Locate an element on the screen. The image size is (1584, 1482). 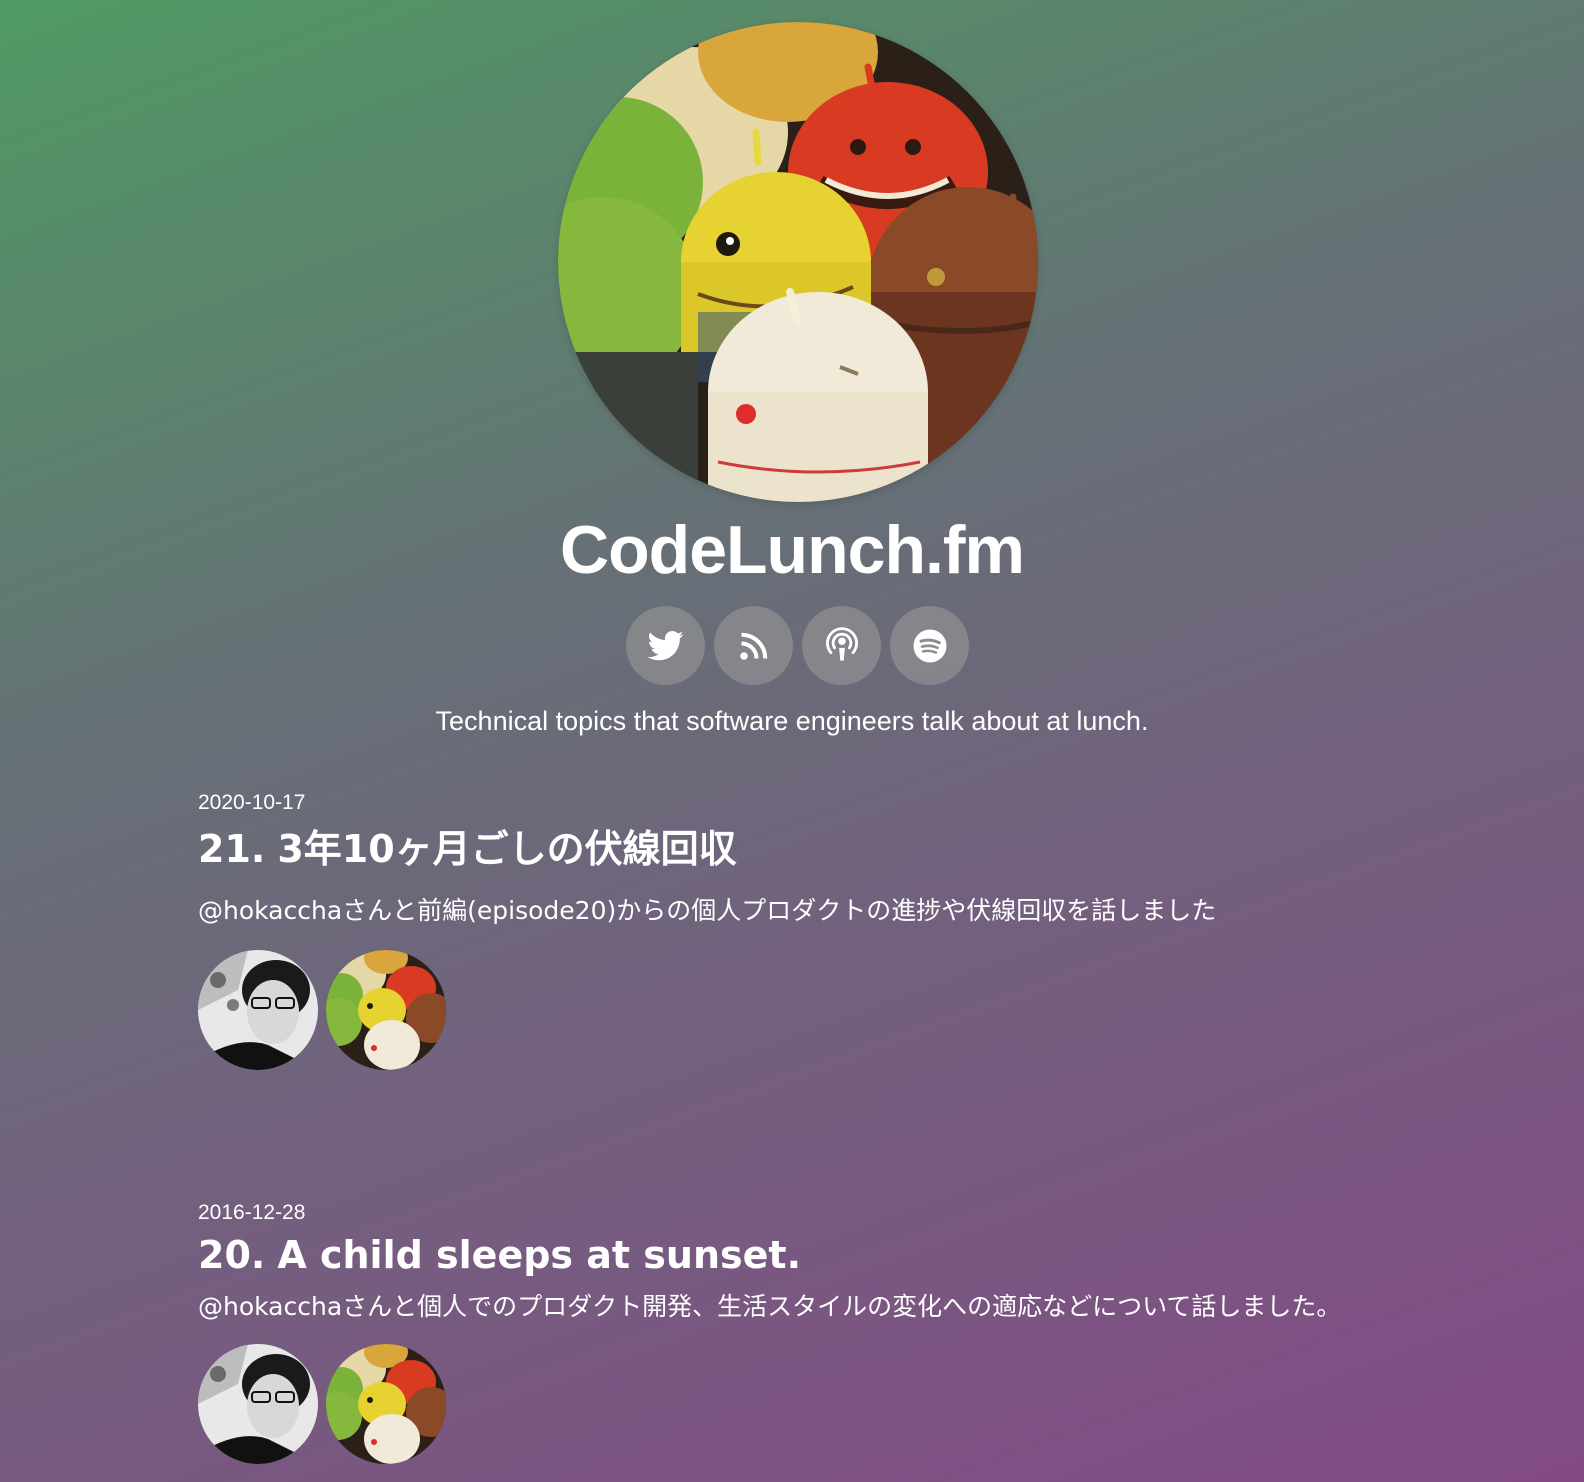
podcast-logo is located at coordinates (798, 262).